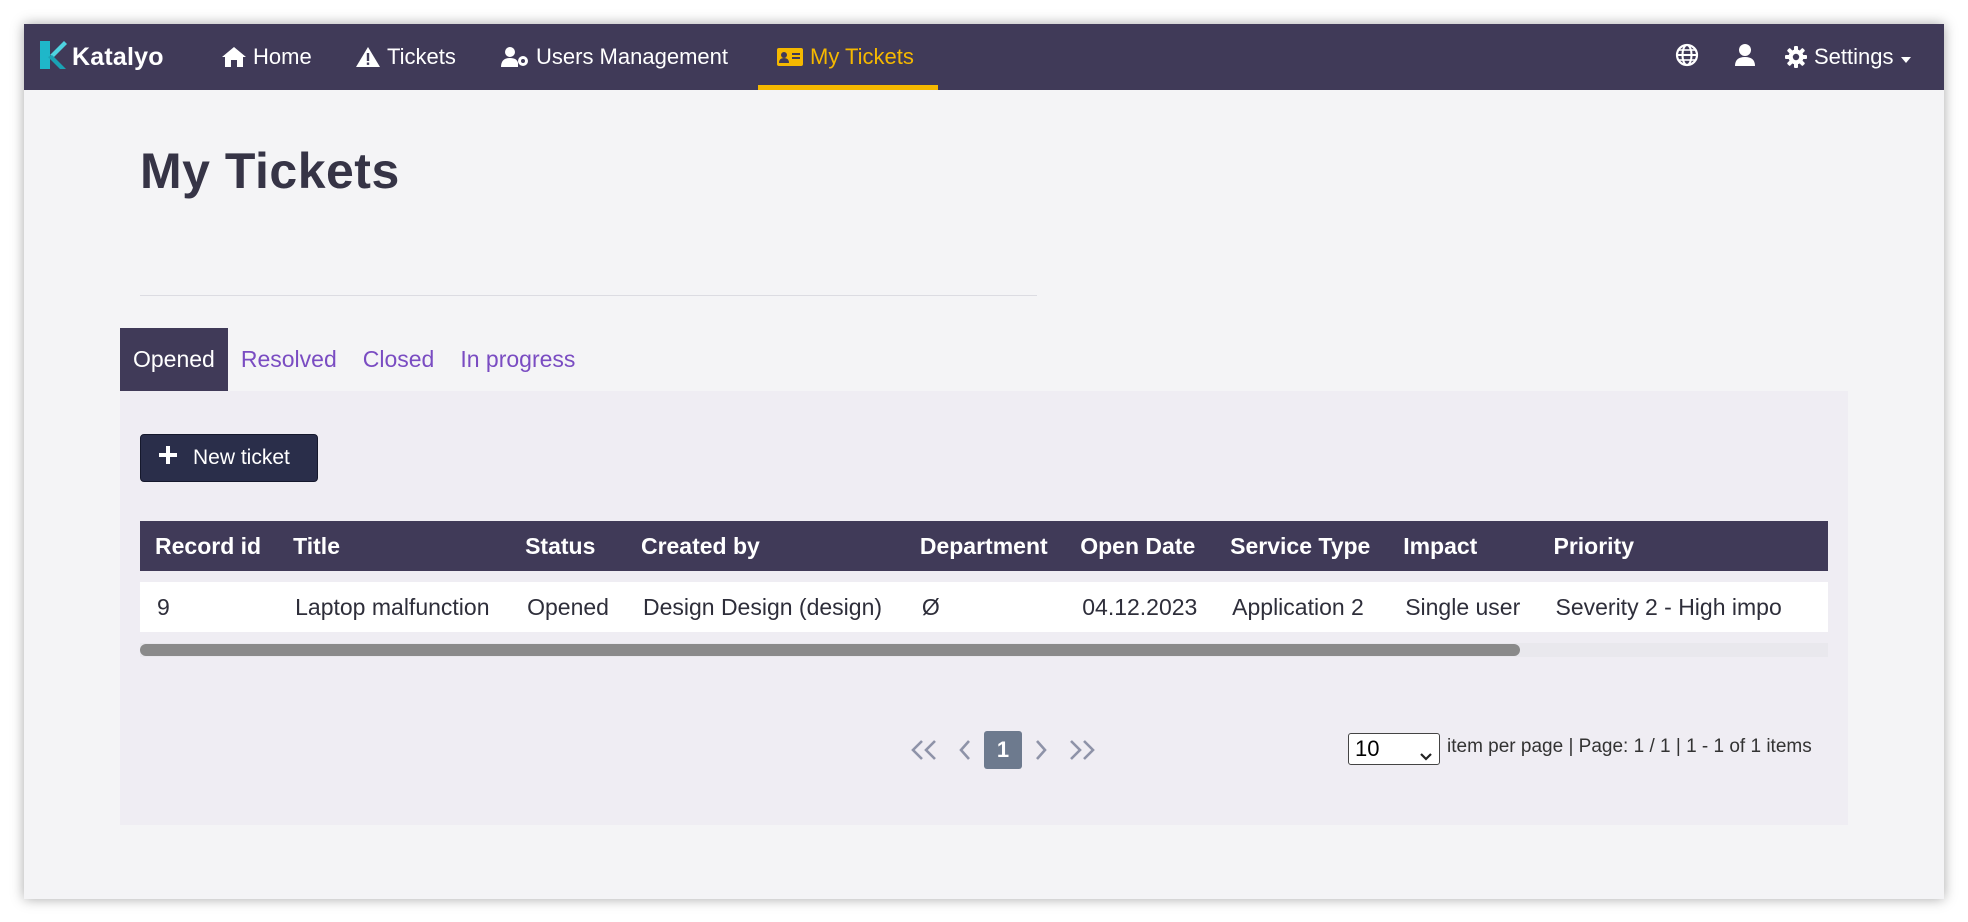 The width and height of the screenshot is (1968, 922). I want to click on nav-label-users-management: Users Management, so click(632, 56).